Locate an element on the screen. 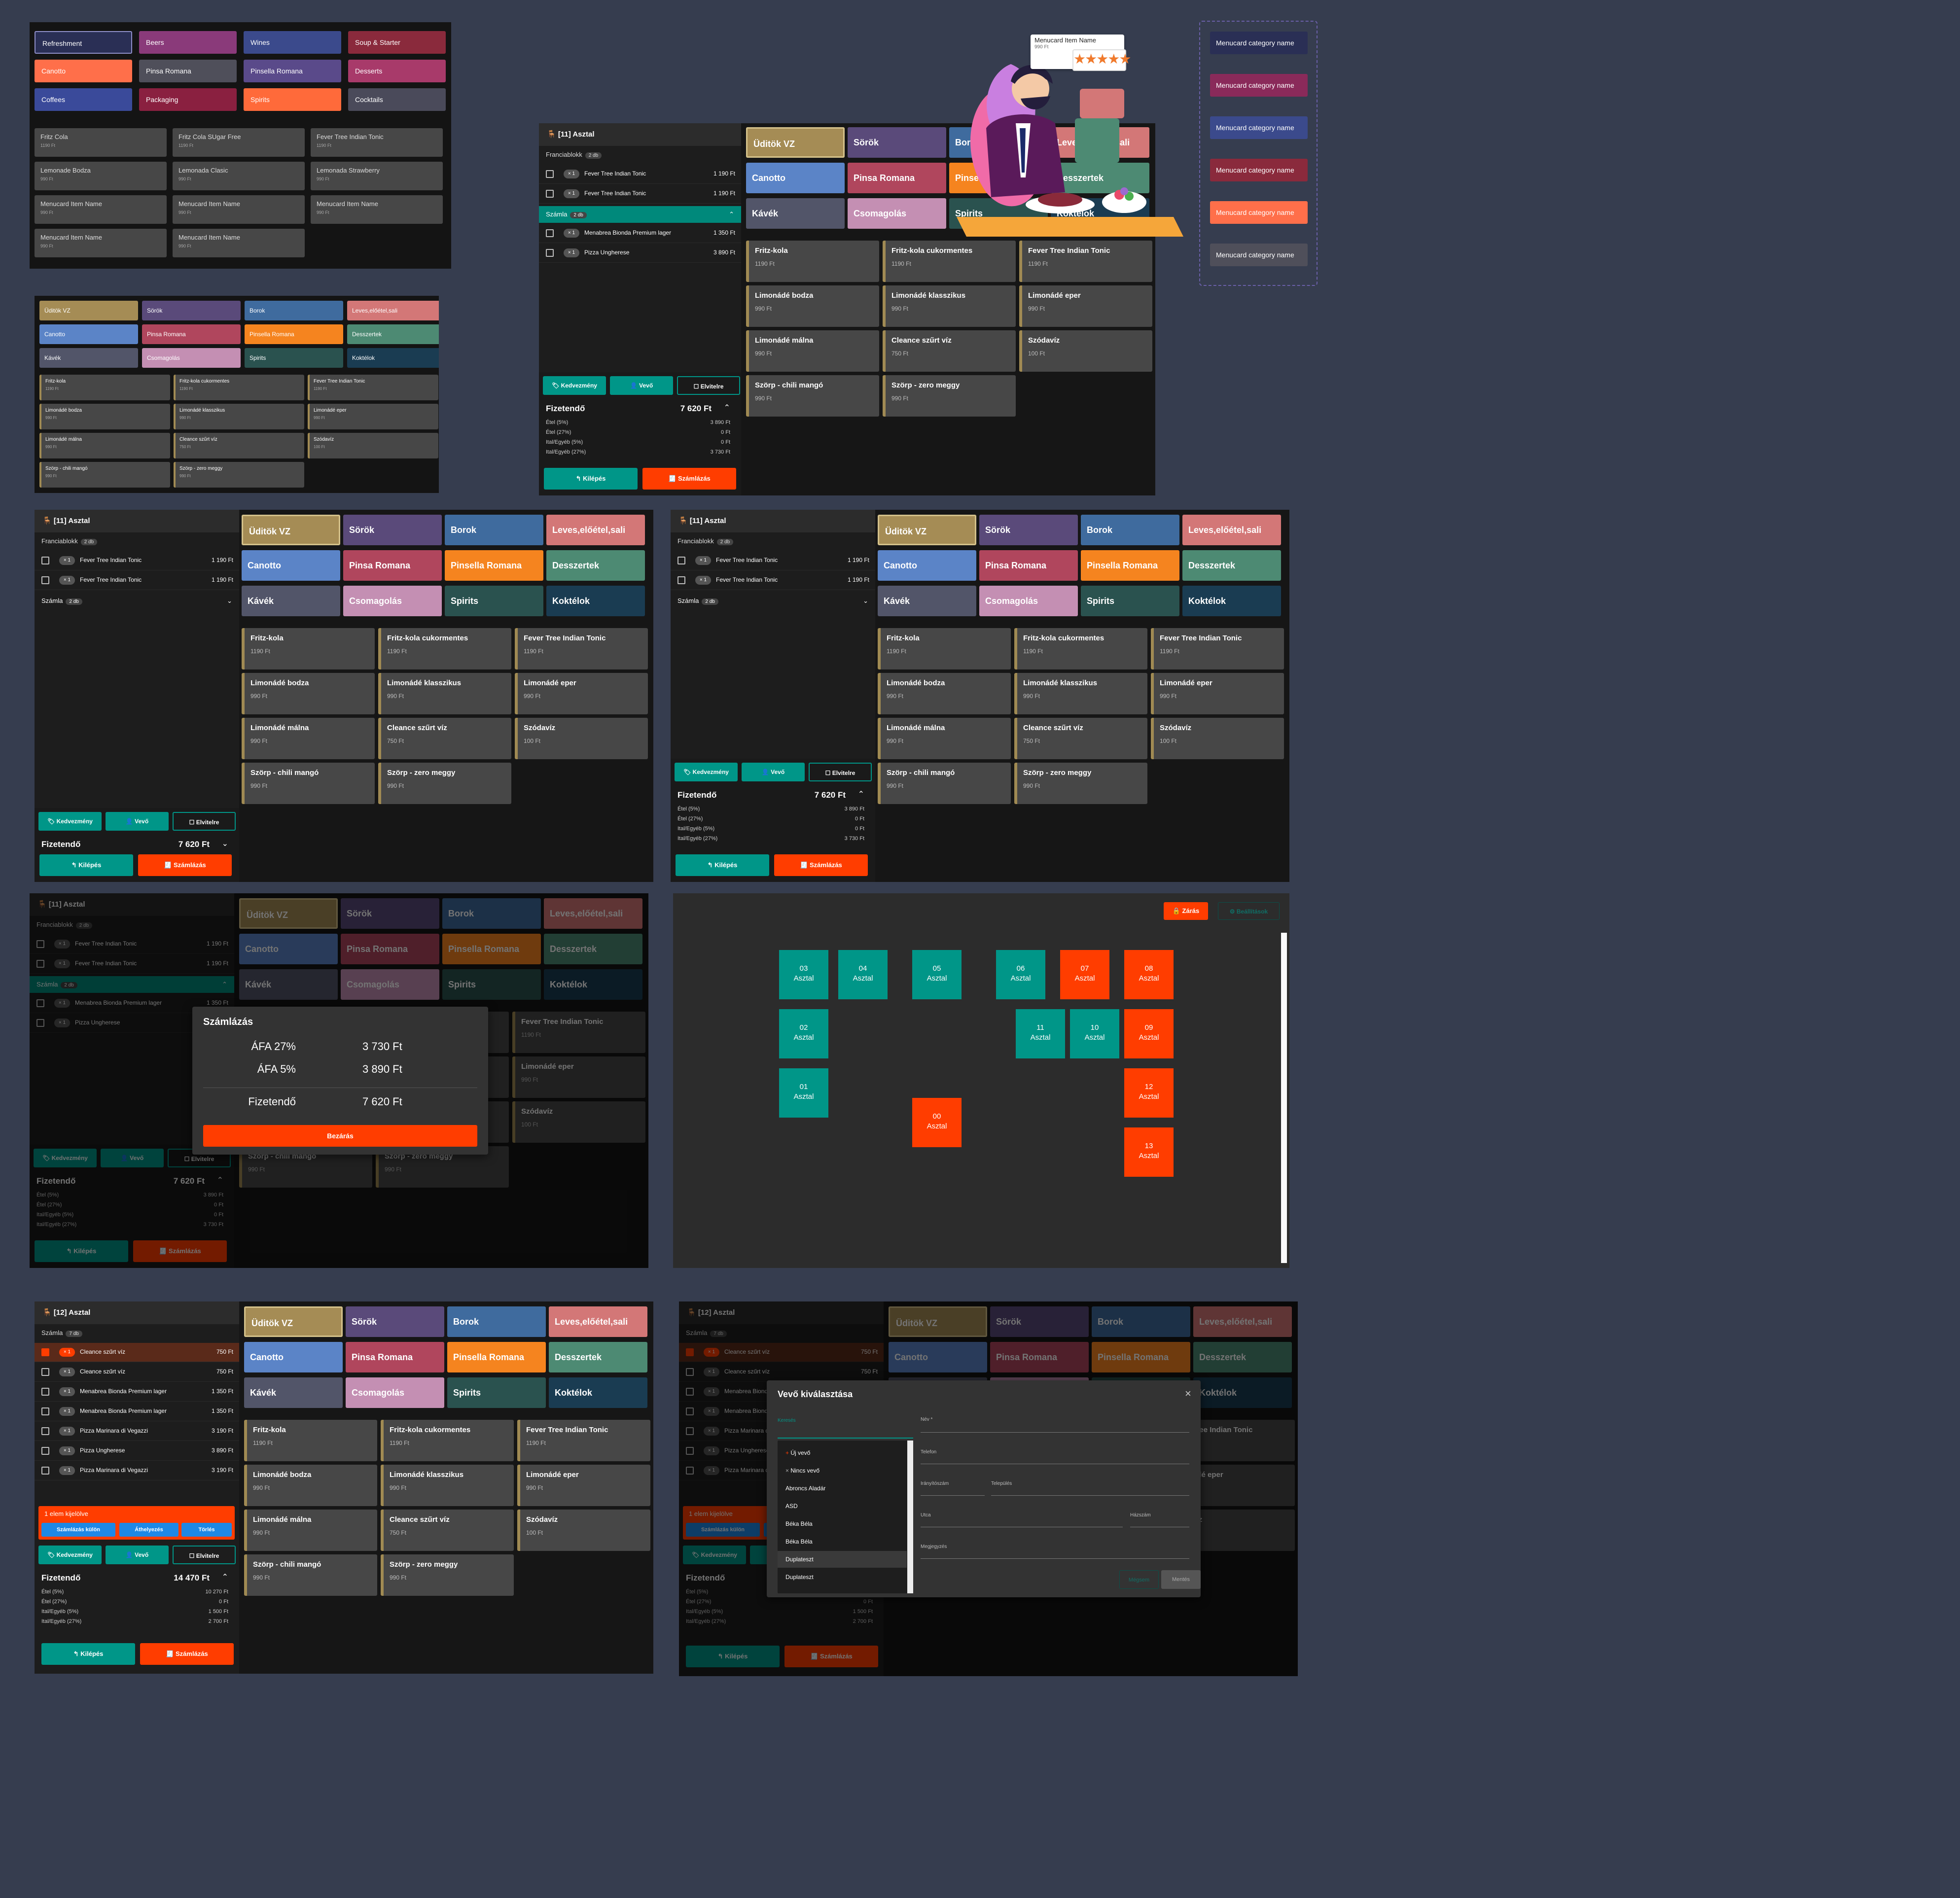  category-button: Leves,előétel,sali is located at coordinates (595, 530).